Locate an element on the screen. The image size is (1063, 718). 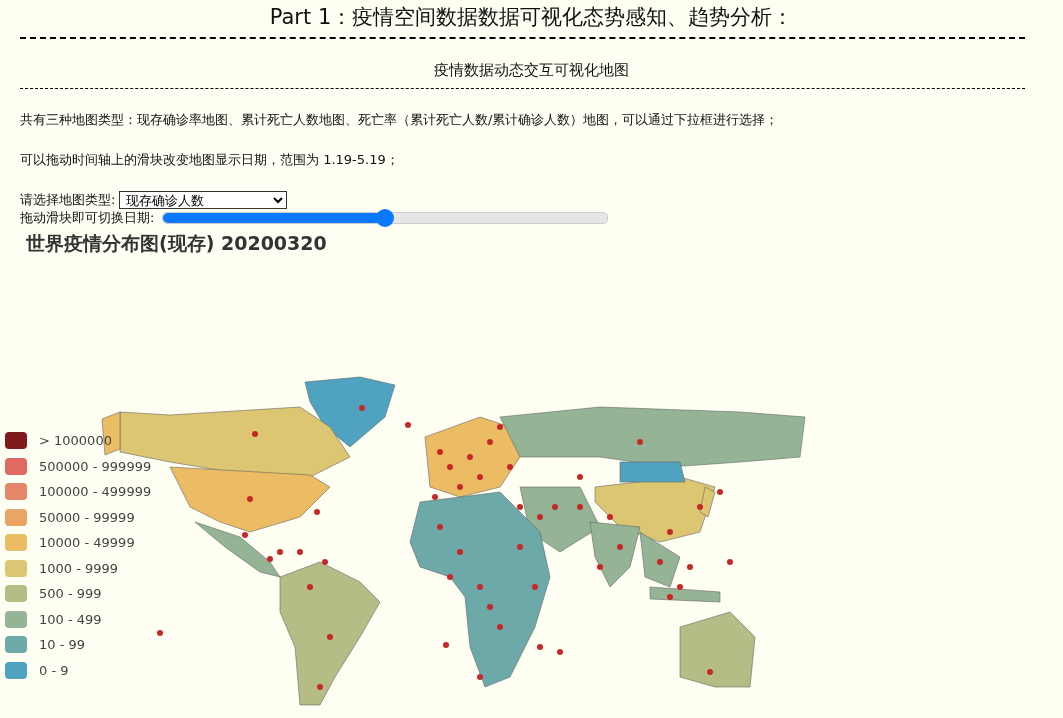
map-type-label: 请选择地图类型: is located at coordinates (68, 200).